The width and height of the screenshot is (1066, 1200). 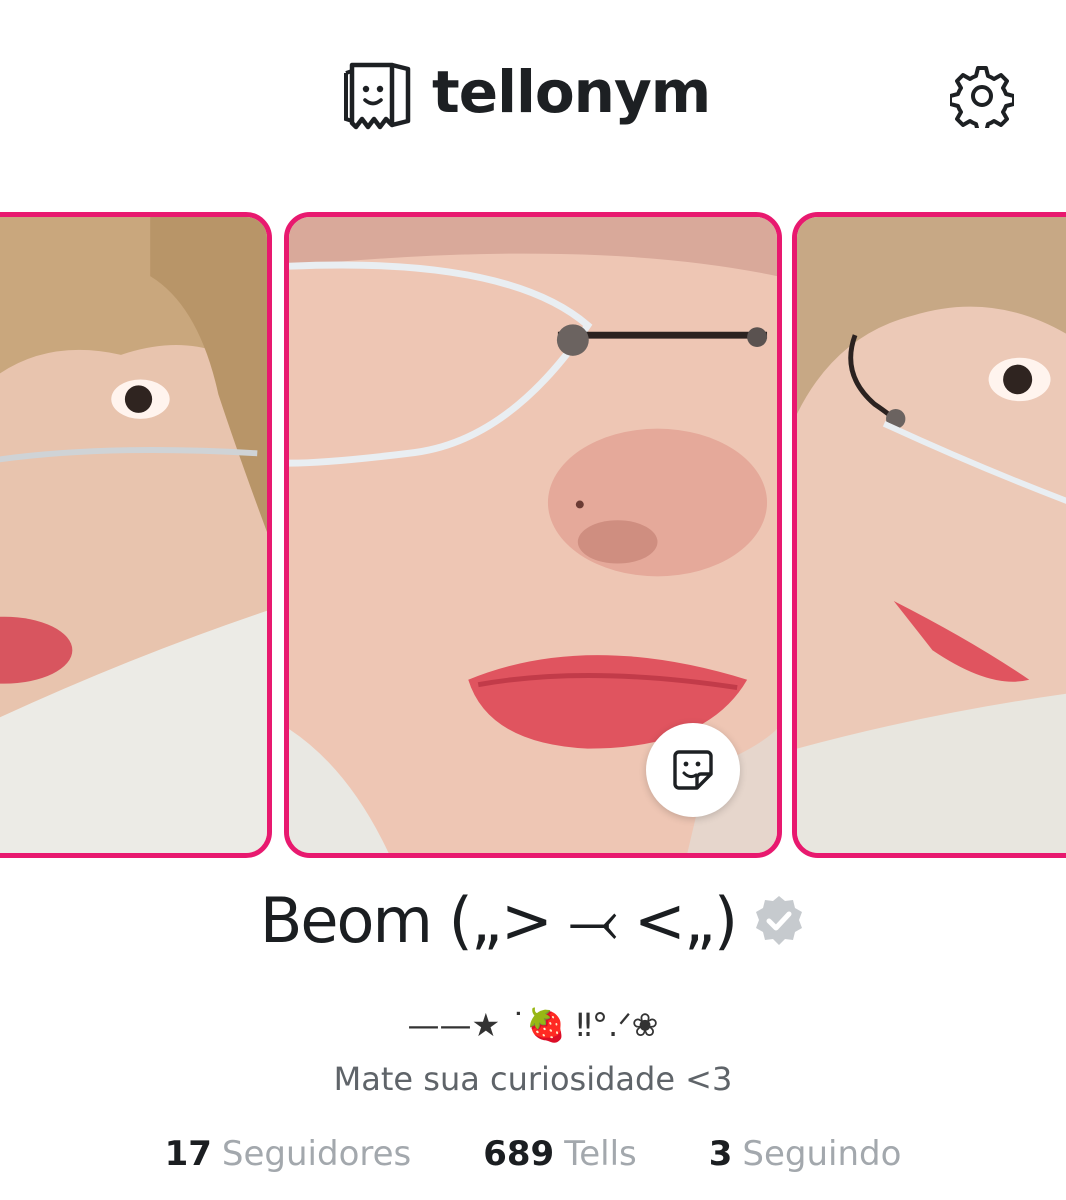 What do you see at coordinates (188, 1154) in the screenshot?
I see `stat-followers-count: 17` at bounding box center [188, 1154].